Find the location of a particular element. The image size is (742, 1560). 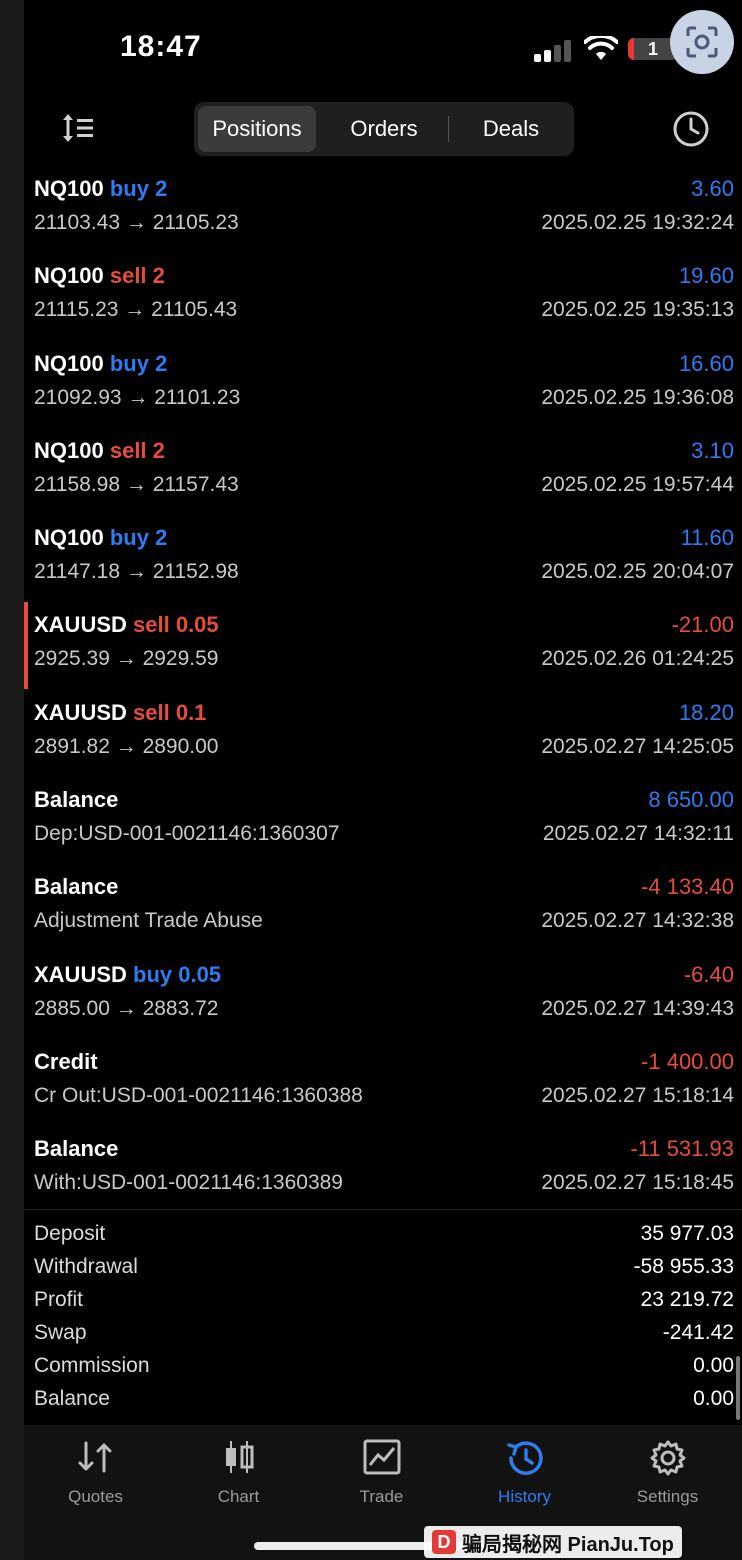

tab-orders: Orders is located at coordinates (384, 129).